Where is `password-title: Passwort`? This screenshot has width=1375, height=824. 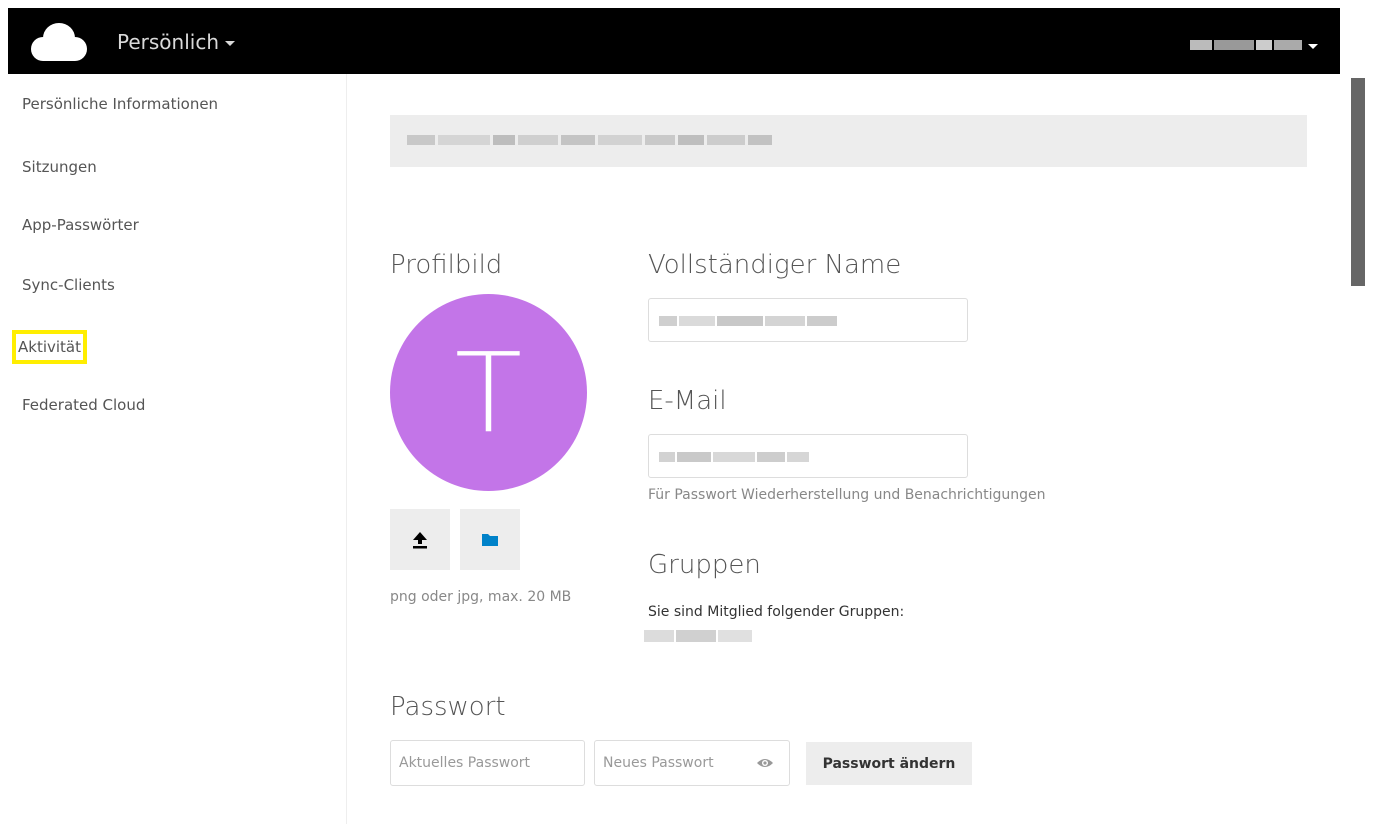
password-title: Passwort is located at coordinates (448, 707).